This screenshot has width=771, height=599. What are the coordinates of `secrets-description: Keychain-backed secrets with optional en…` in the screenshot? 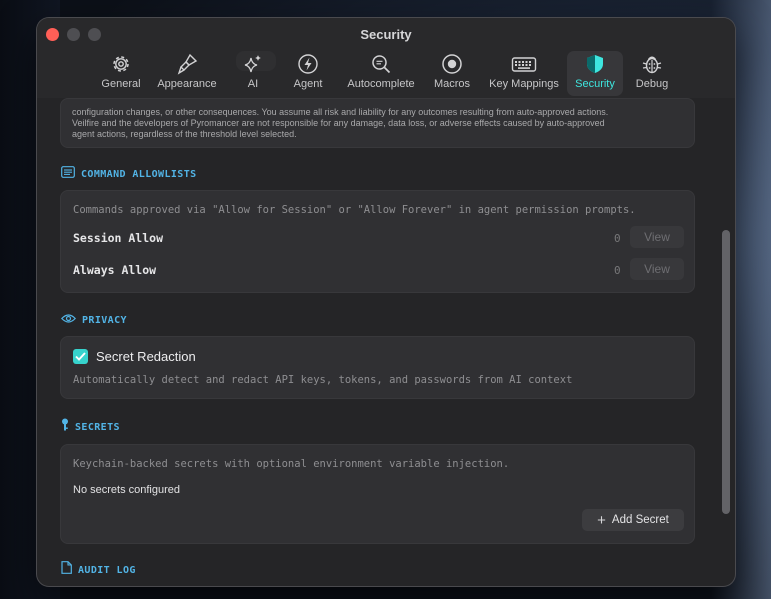 It's located at (291, 464).